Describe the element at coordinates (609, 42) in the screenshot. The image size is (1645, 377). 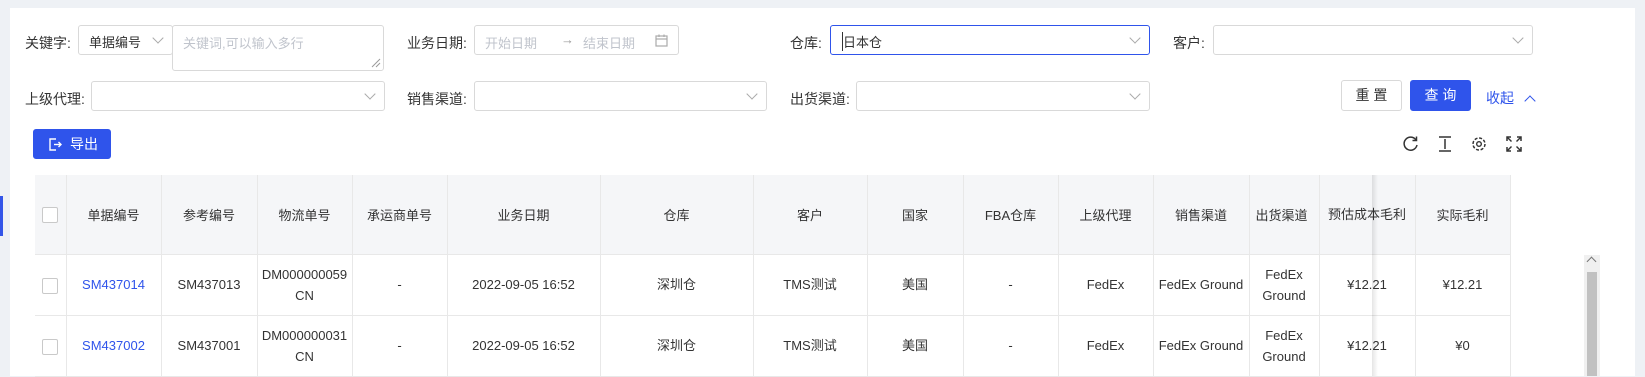
I see `date-end-input: 结束日期` at that location.